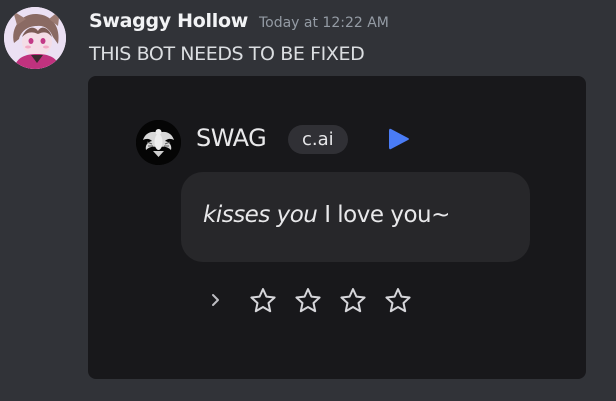 This screenshot has width=616, height=401. I want to click on chevron-right-icon, so click(216, 300).